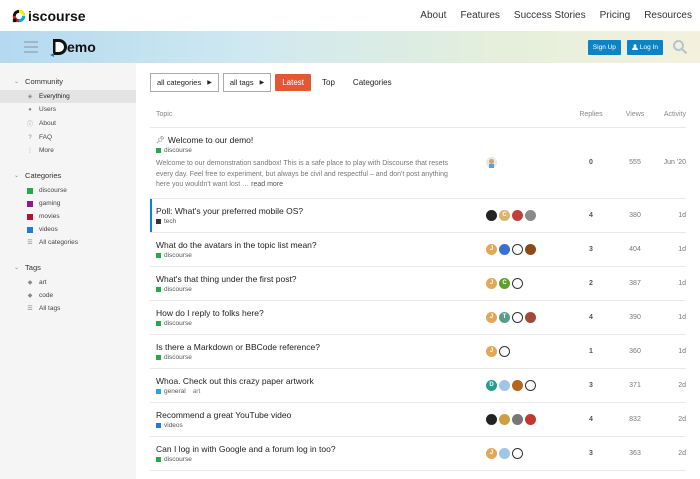  What do you see at coordinates (210, 313) in the screenshot?
I see `topic-title: How do I reply to folks here?` at bounding box center [210, 313].